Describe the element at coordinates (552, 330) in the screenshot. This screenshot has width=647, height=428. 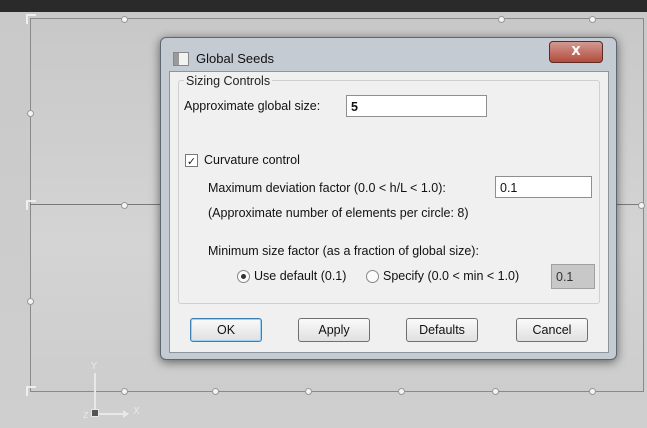
I see `cancel-button: Cancel` at that location.